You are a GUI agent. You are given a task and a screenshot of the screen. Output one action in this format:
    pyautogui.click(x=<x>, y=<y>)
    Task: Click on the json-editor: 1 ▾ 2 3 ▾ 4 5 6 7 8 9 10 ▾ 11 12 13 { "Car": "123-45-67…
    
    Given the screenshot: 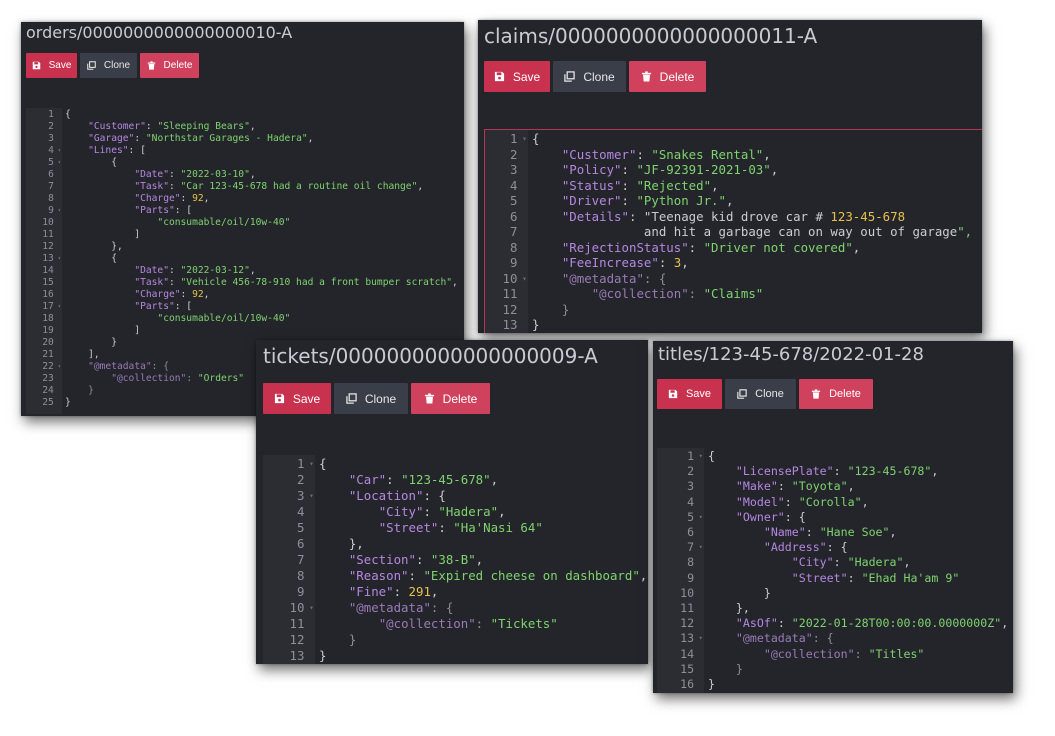 What is the action you would take?
    pyautogui.click(x=455, y=559)
    